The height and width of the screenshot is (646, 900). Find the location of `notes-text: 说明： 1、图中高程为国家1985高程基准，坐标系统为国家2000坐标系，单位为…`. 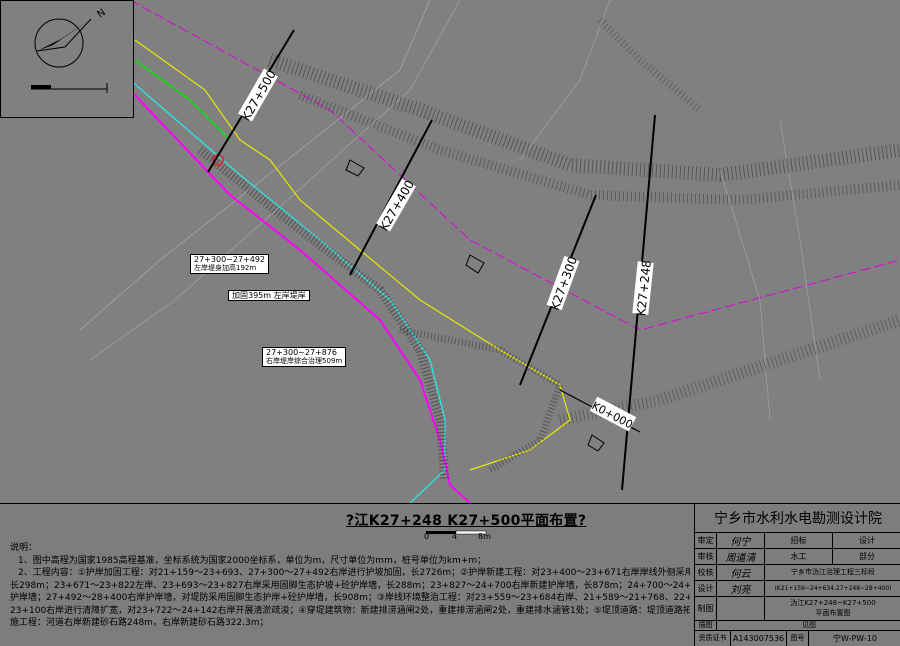

notes-text: 说明： 1、图中高程为国家1985高程基准，坐标系统为国家2000坐标系，单位为… is located at coordinates (350, 586).